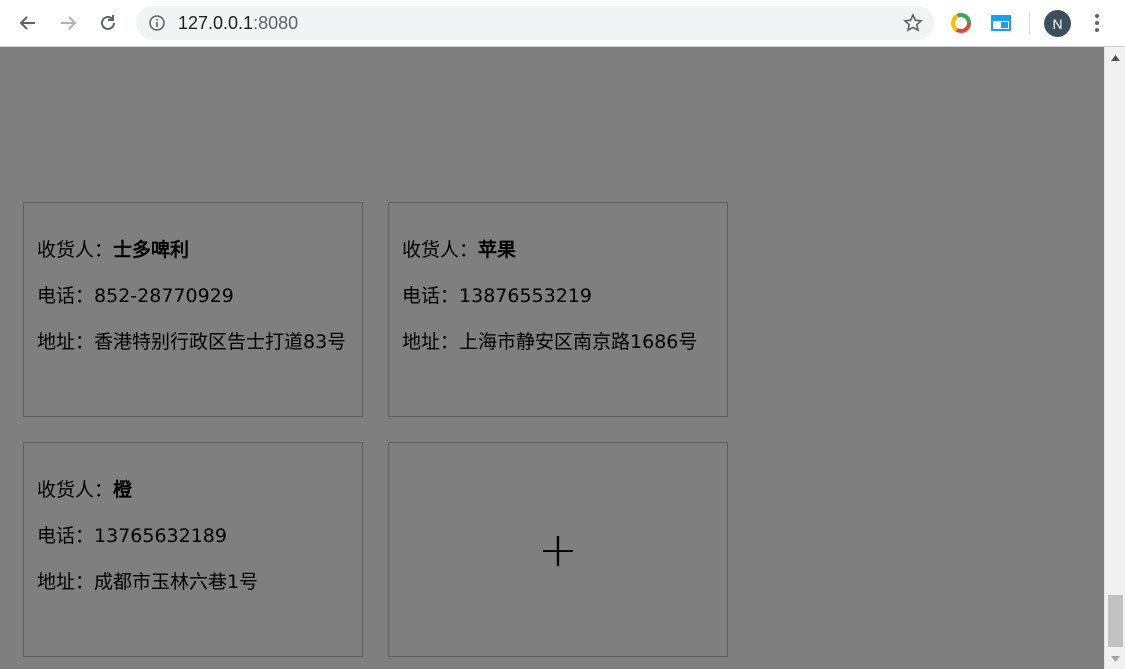 The height and width of the screenshot is (669, 1125). I want to click on url-text: 127.0.0.1:8080, so click(238, 23).